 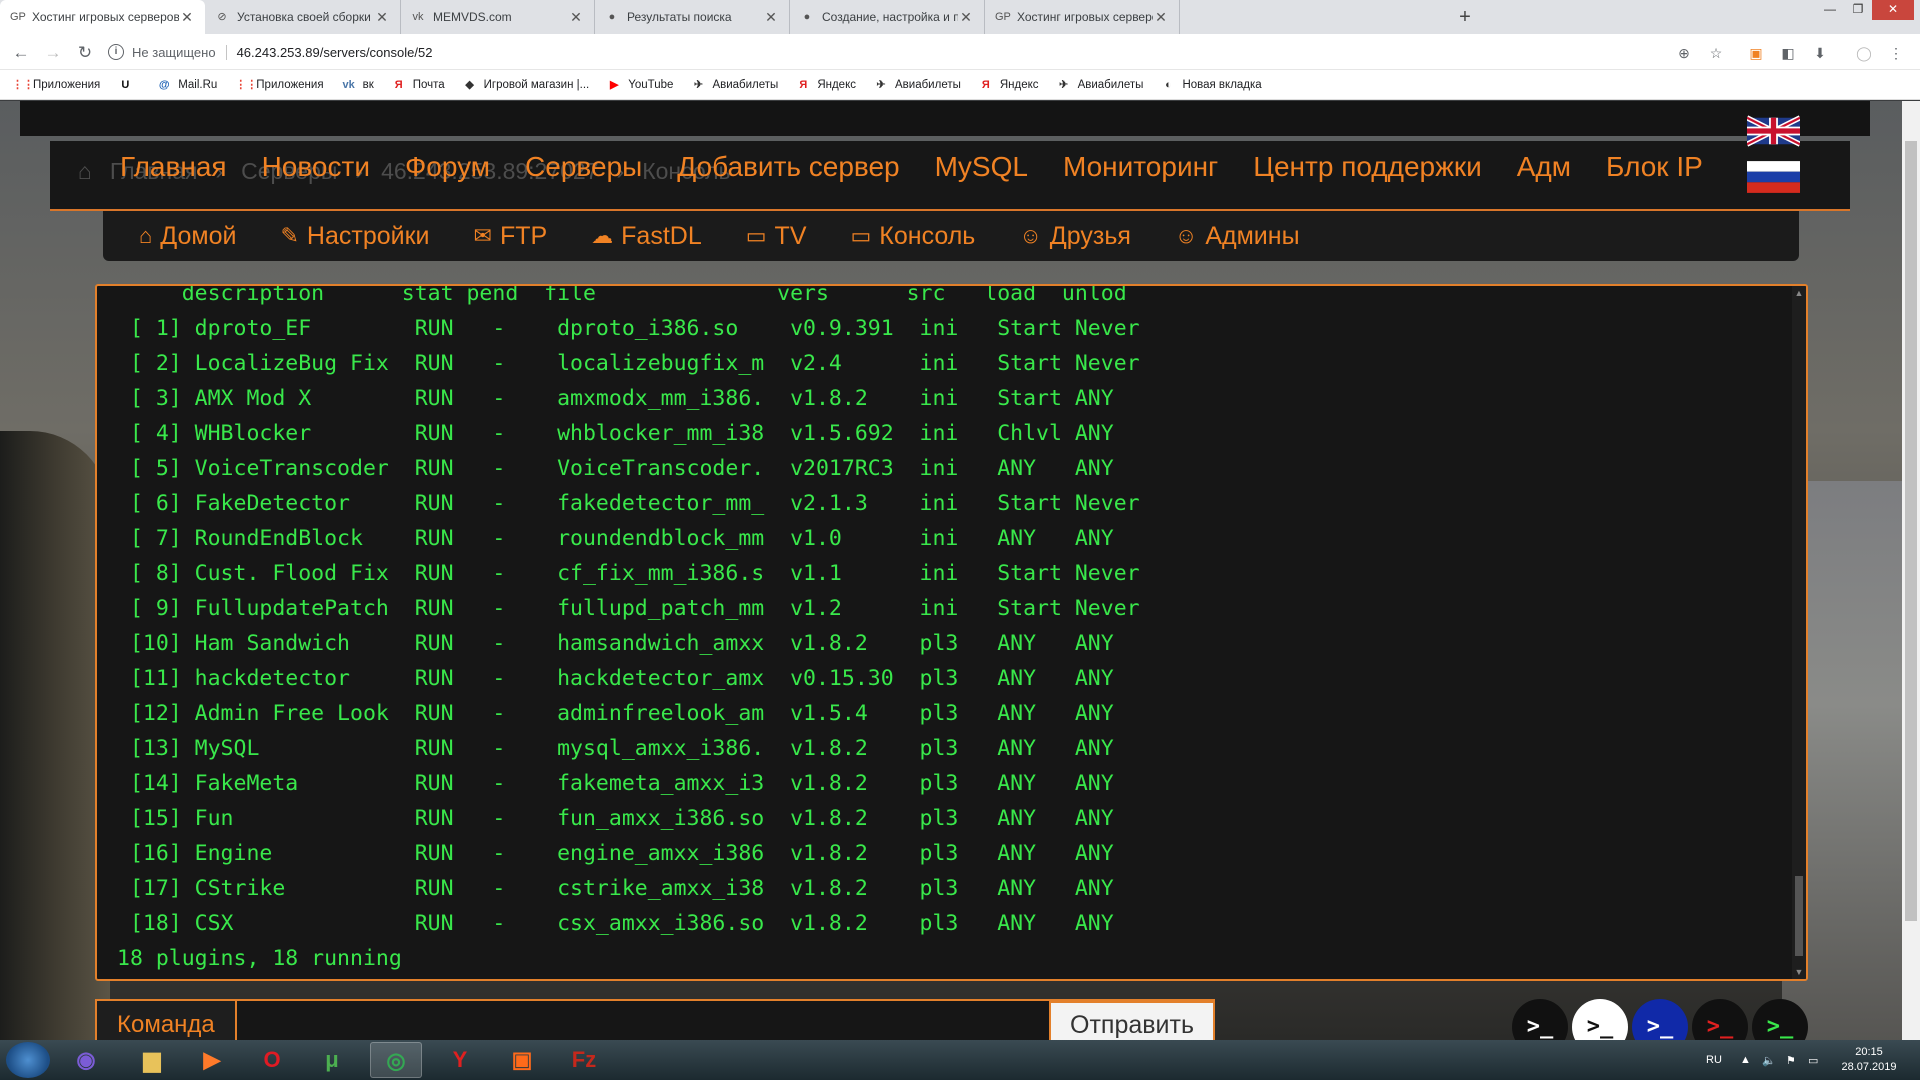 What do you see at coordinates (1140, 167) in the screenshot?
I see `nav-link: Мониторинг` at bounding box center [1140, 167].